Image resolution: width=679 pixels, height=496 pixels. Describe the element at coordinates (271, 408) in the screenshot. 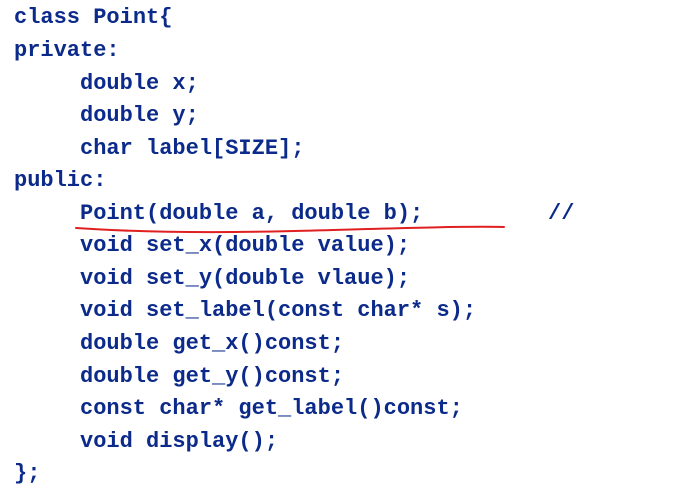

I see `code-line-get-label: const char* get_label()const;` at that location.